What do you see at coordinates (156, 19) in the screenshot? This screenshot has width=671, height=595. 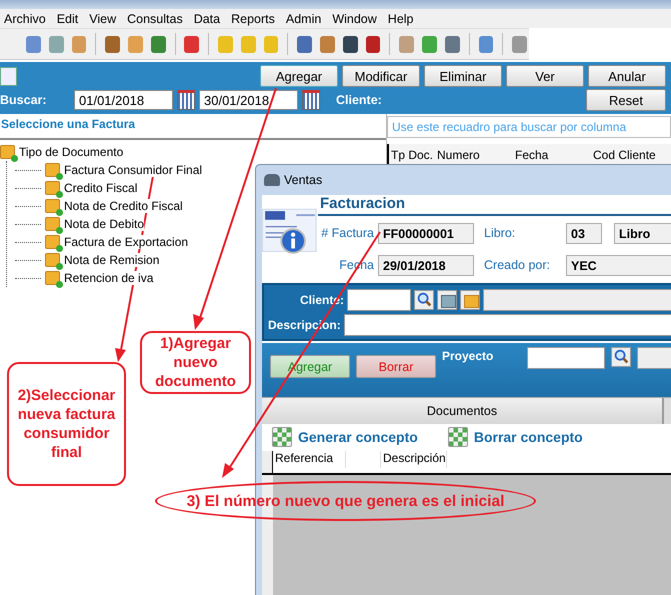 I see `menu-item: Consultas` at bounding box center [156, 19].